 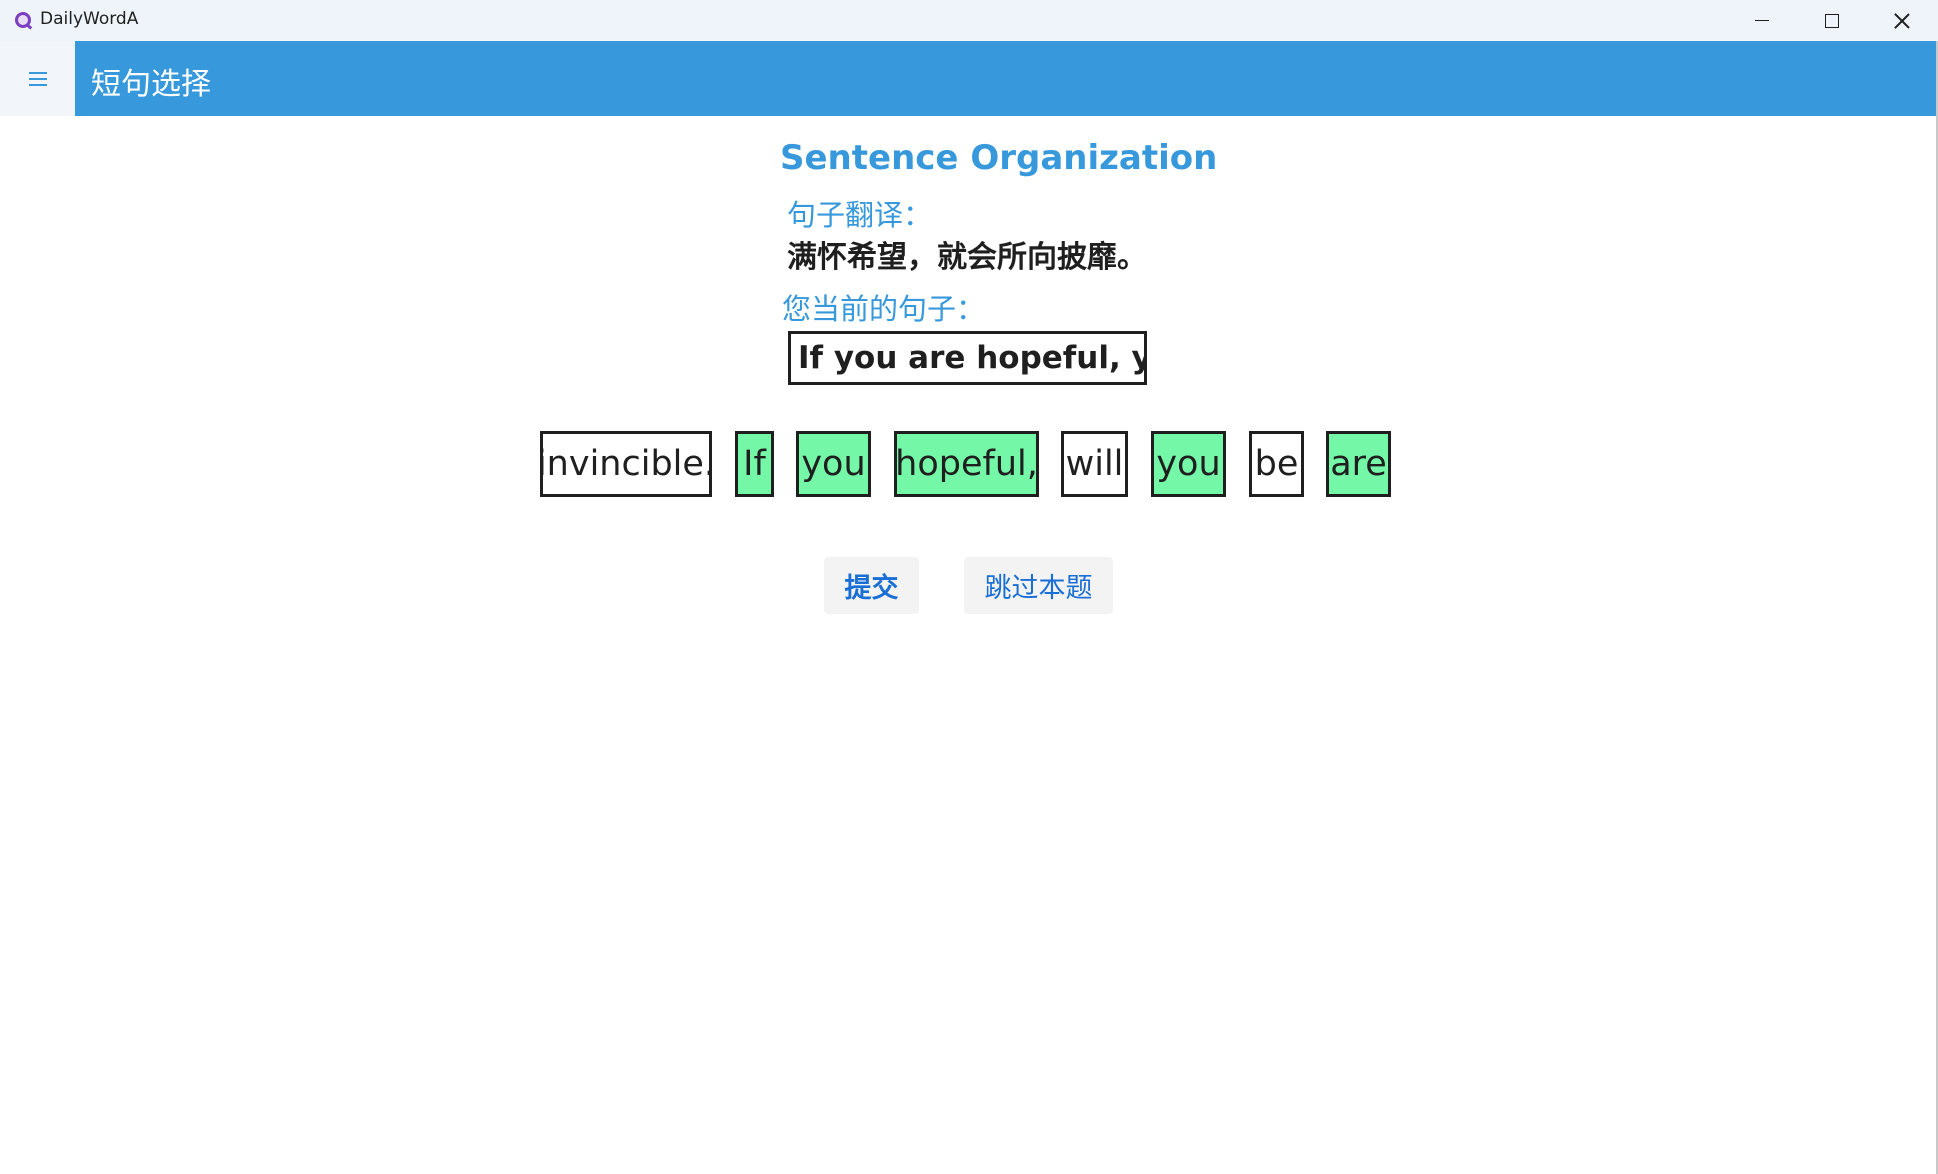 What do you see at coordinates (23, 20) in the screenshot?
I see `app-logo-icon` at bounding box center [23, 20].